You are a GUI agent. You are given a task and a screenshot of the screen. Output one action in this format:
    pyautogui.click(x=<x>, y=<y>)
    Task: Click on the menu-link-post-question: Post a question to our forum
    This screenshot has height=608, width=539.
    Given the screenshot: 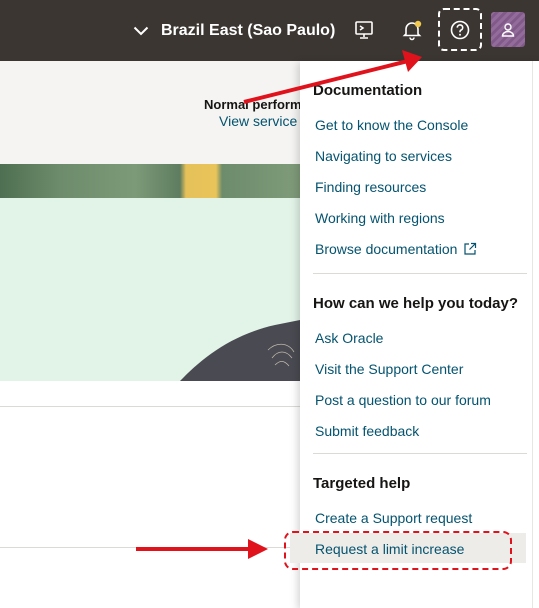 What is the action you would take?
    pyautogui.click(x=403, y=400)
    